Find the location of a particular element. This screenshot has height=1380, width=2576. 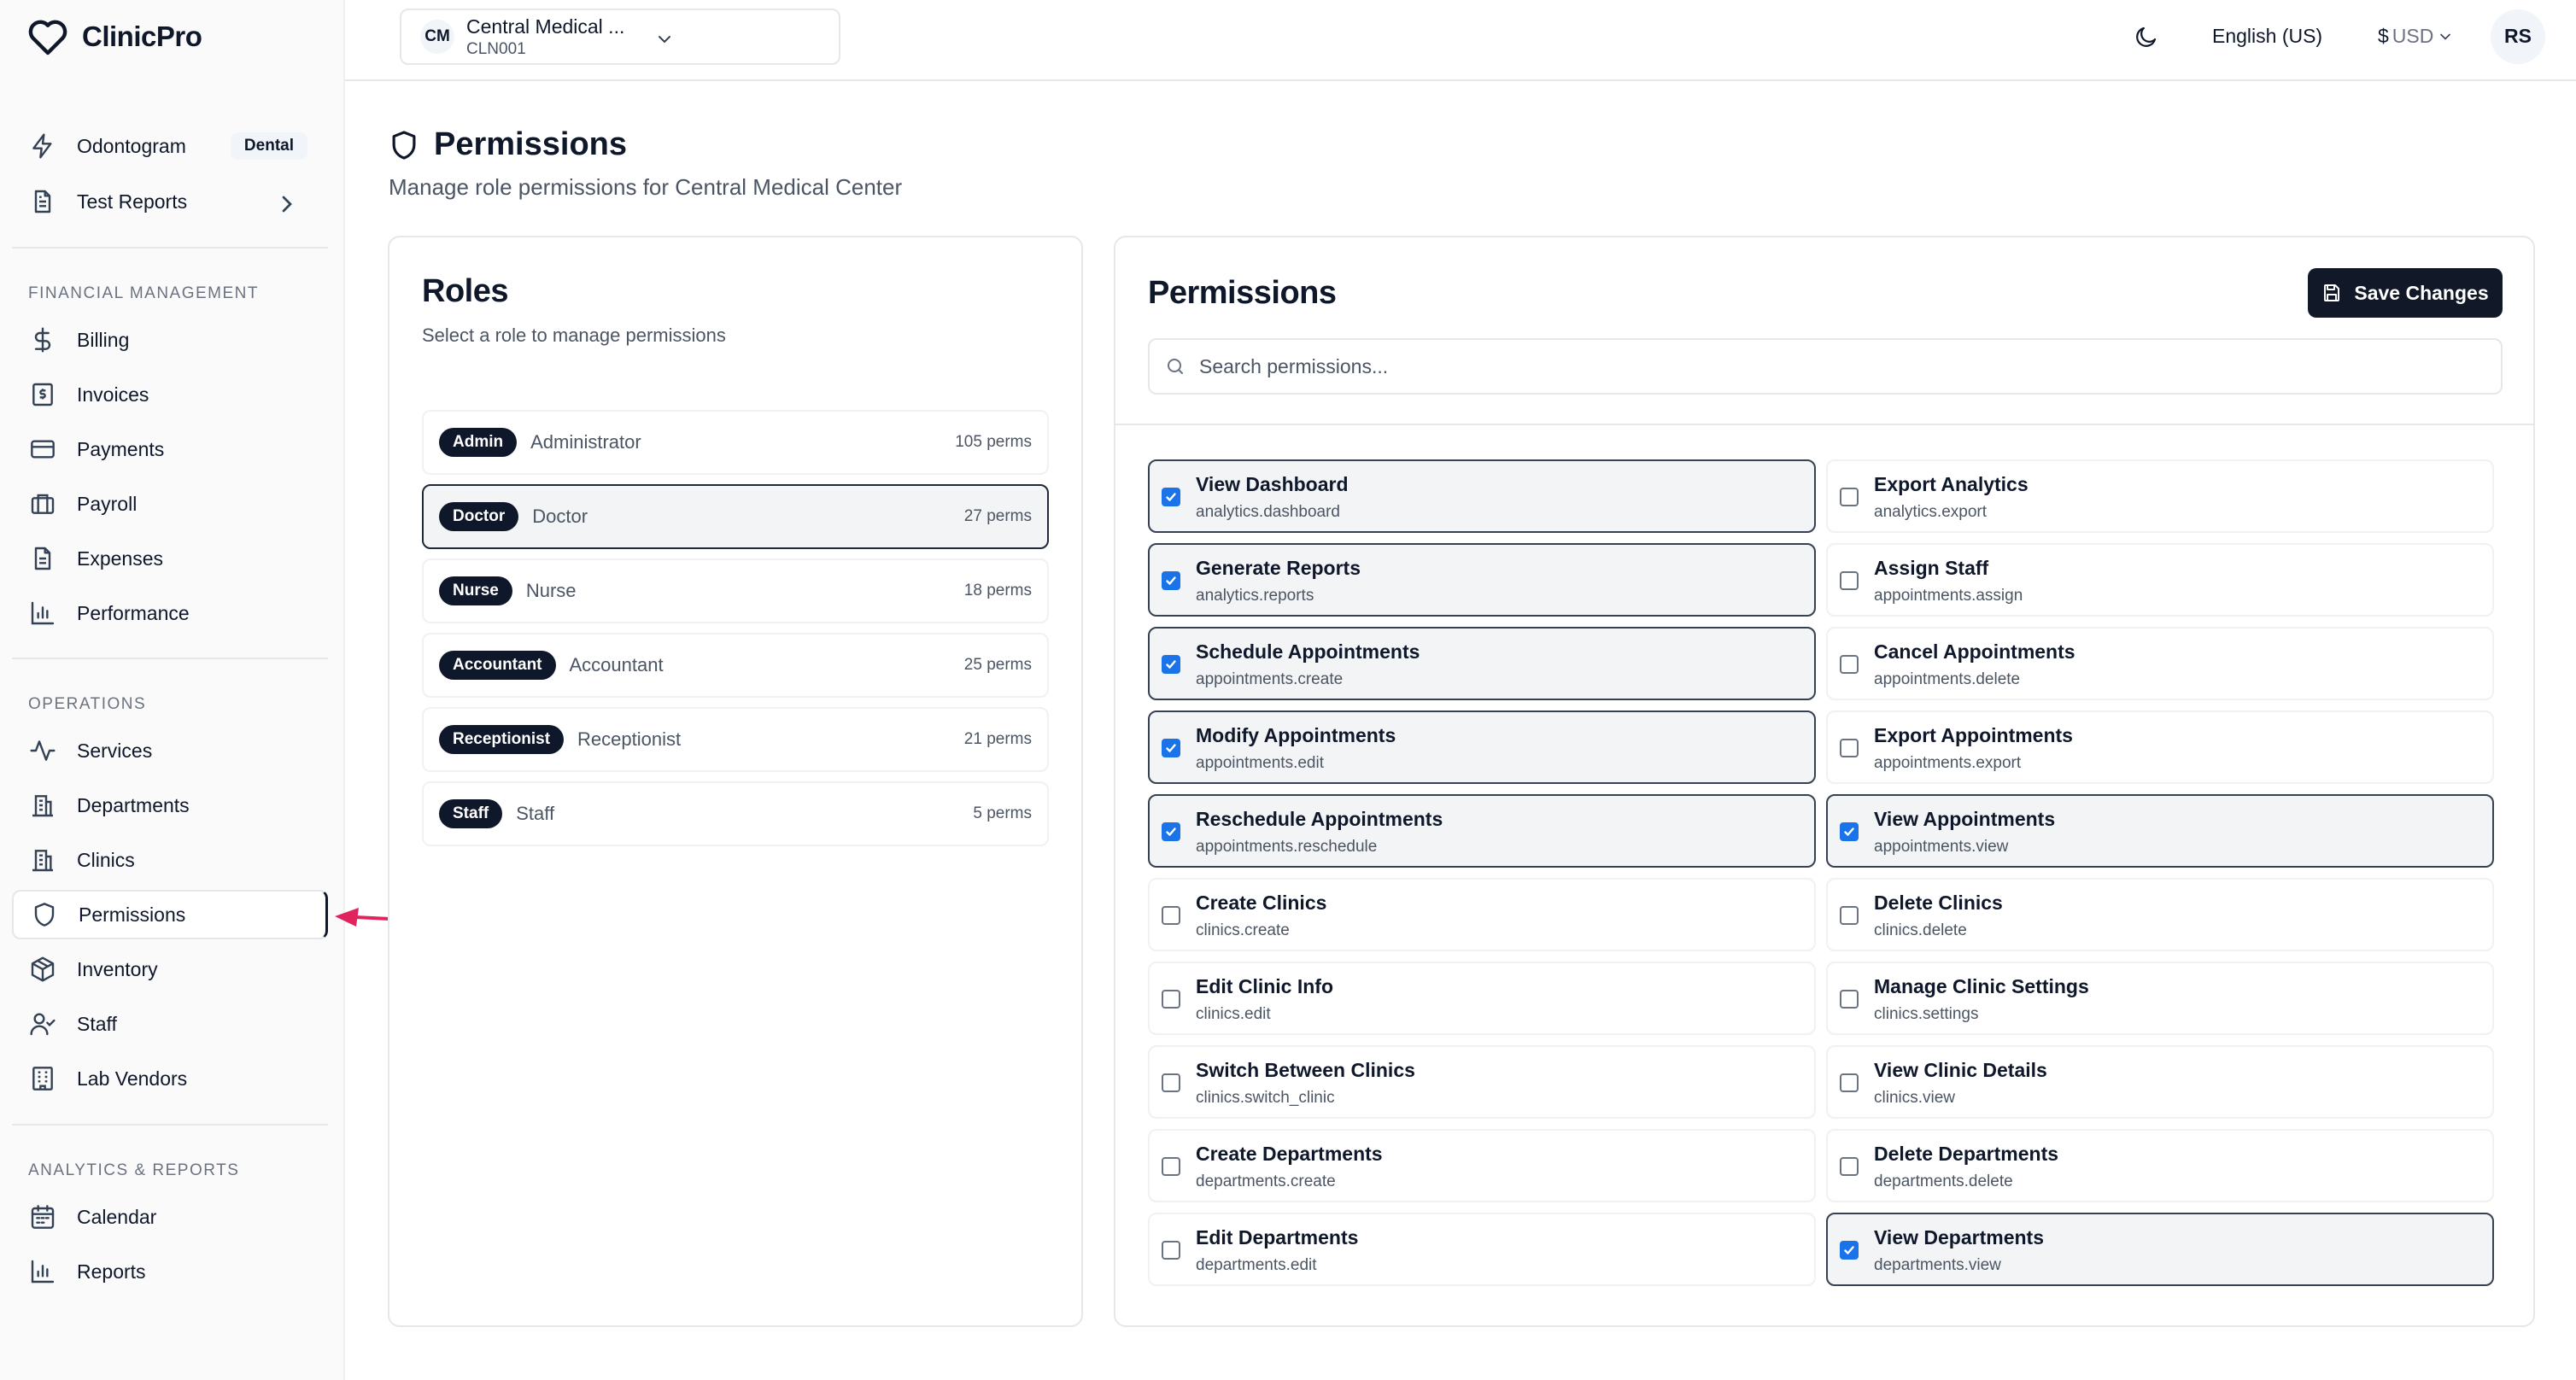

search-input is located at coordinates (1797, 366).